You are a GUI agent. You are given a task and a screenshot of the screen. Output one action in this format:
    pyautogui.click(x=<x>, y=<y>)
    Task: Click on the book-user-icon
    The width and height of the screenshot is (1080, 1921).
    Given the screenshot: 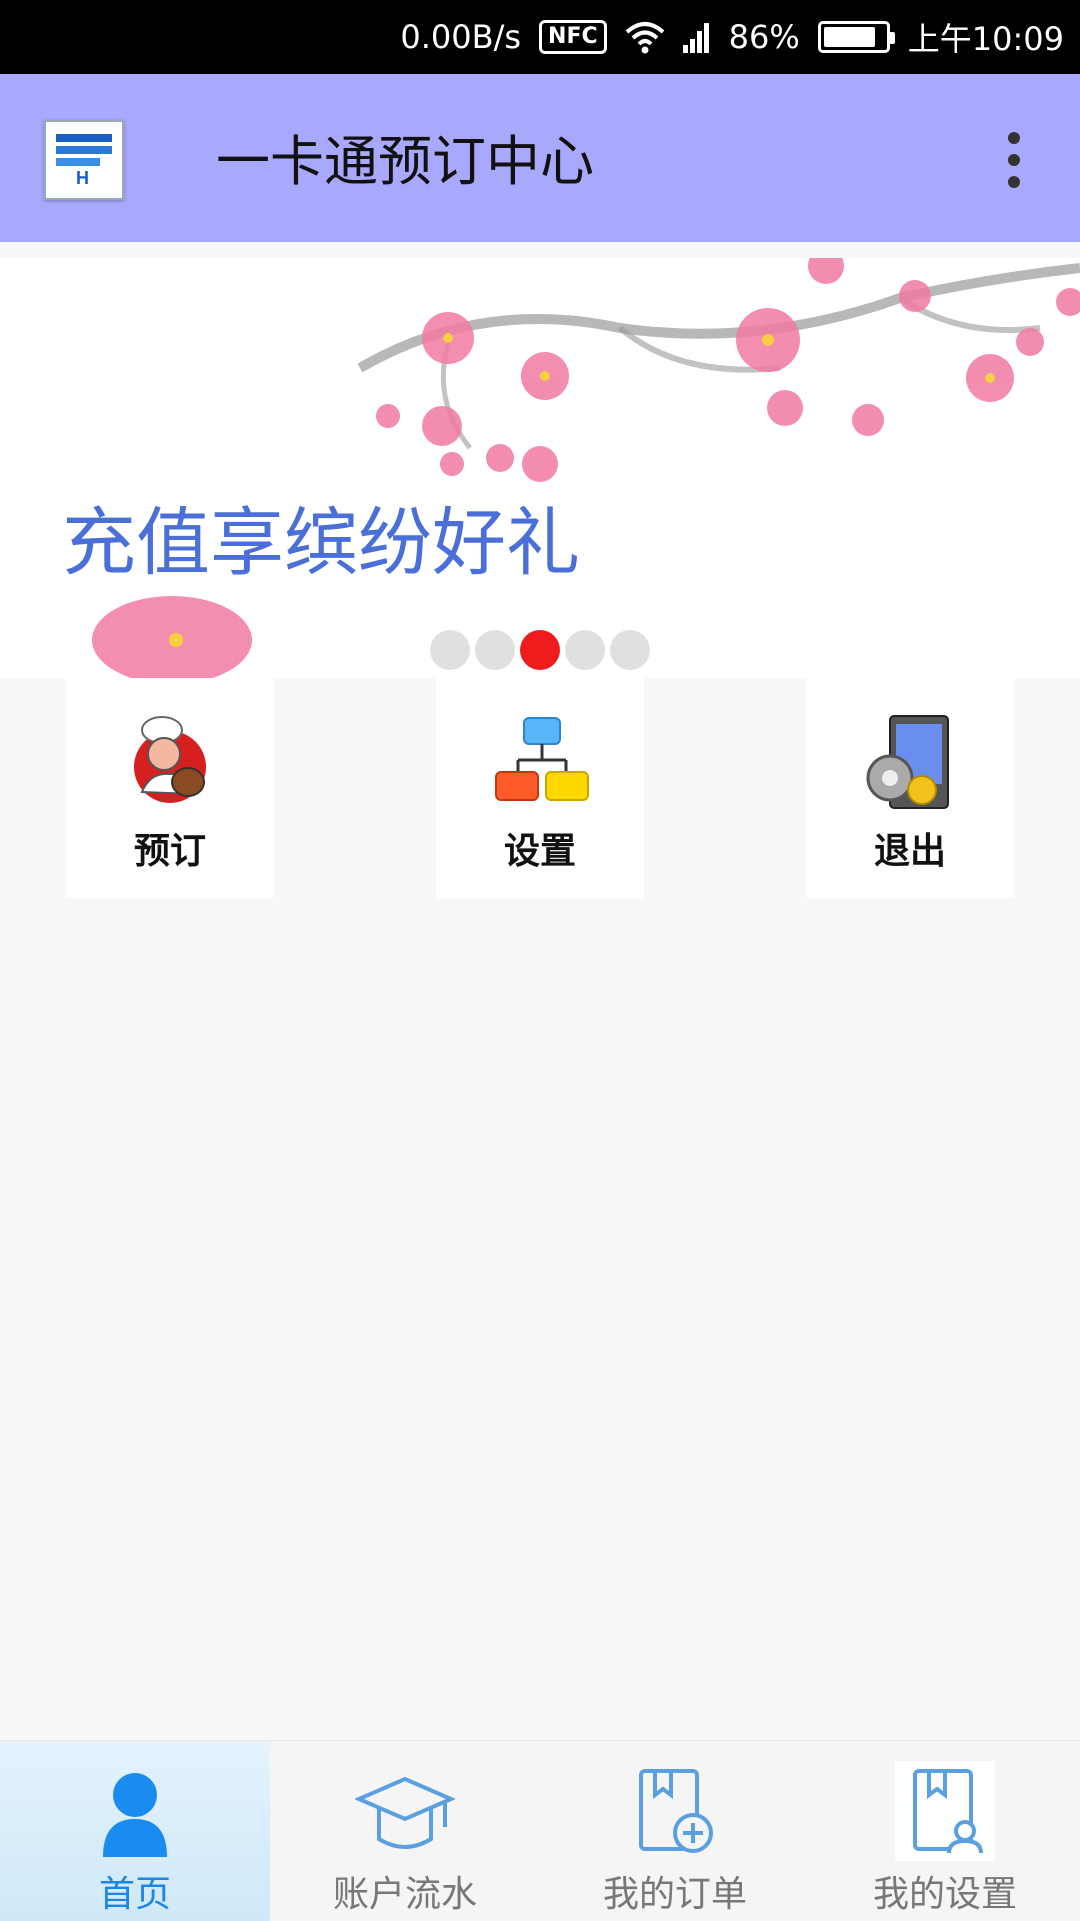 What is the action you would take?
    pyautogui.click(x=945, y=1811)
    